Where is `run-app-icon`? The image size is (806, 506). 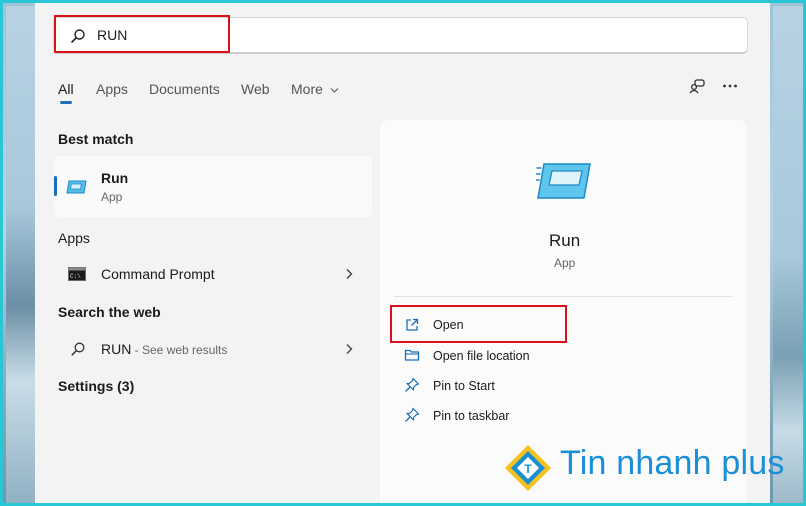
run-app-icon is located at coordinates (76, 187).